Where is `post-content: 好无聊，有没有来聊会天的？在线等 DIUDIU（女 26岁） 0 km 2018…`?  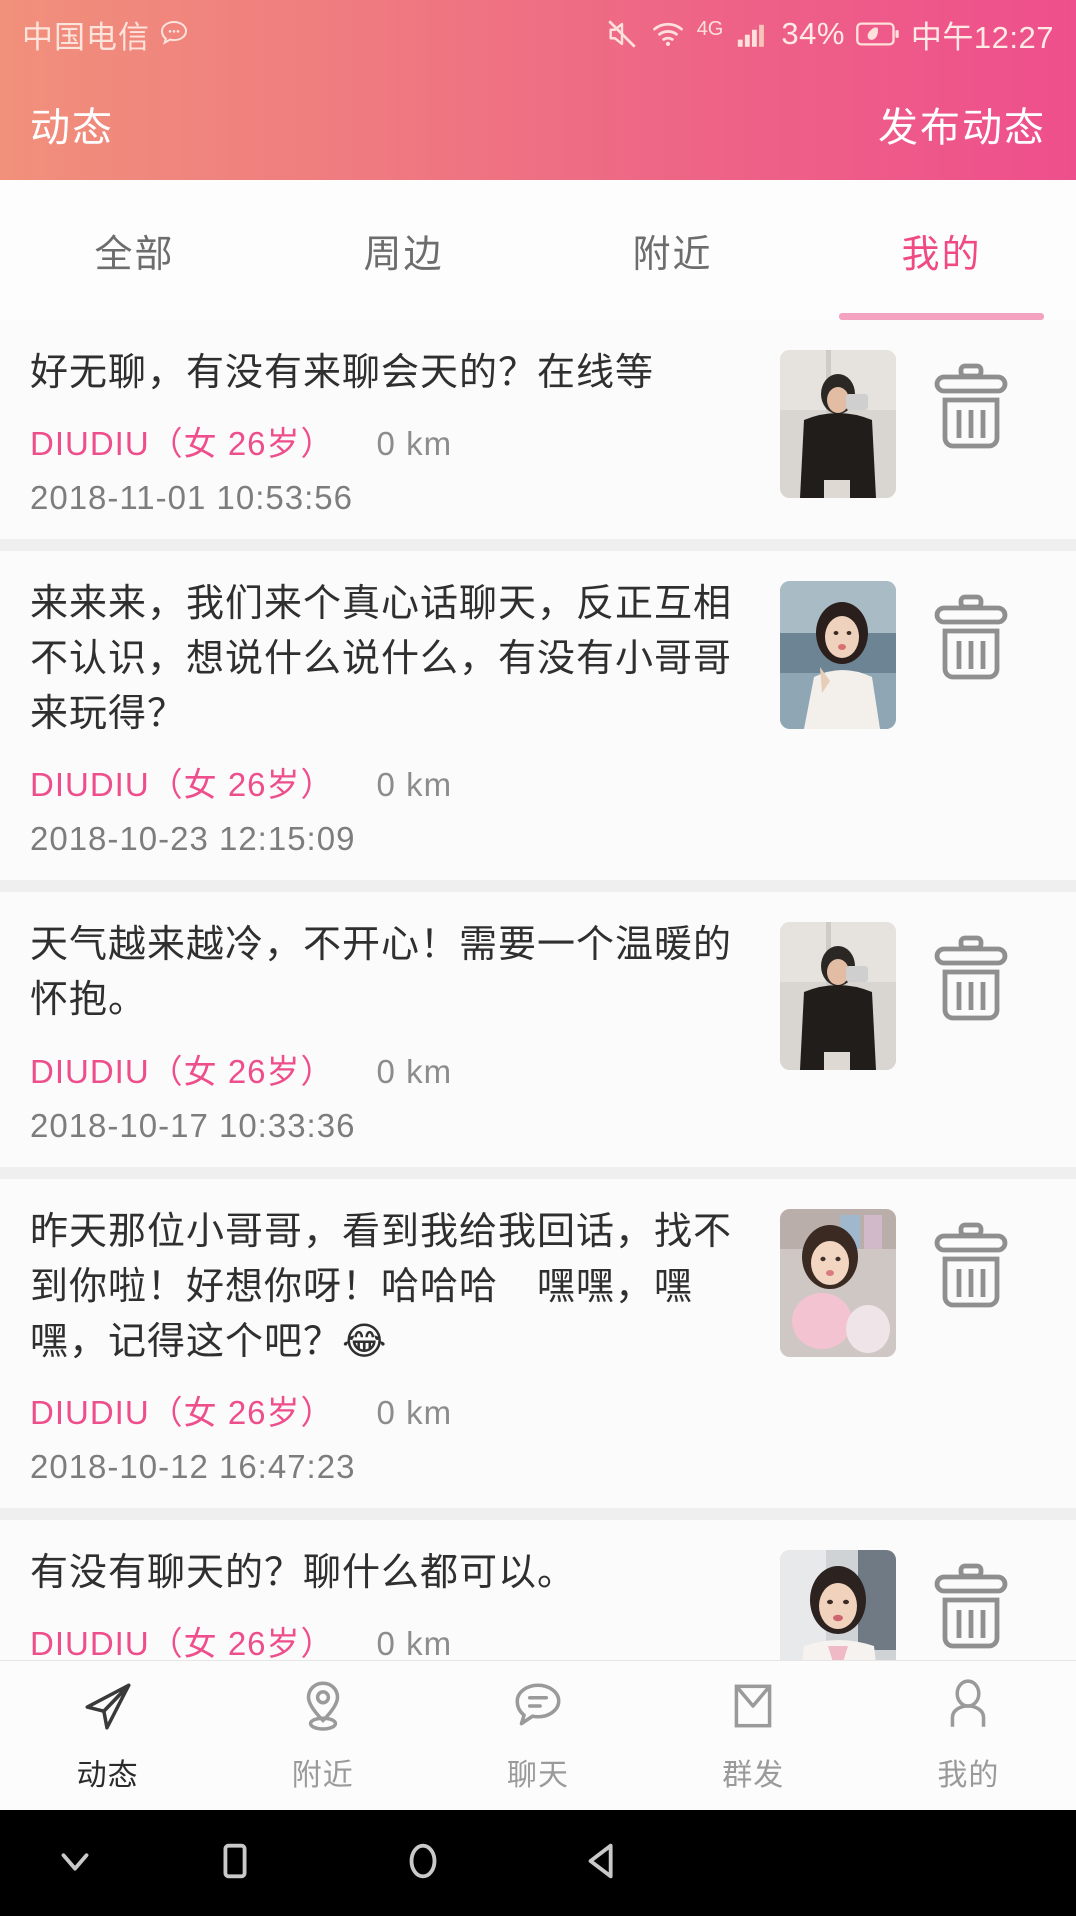
post-content: 好无聊，有没有来聊会天的？在线等 DIUDIU（女 26岁） 0 km 2018… is located at coordinates (405, 431).